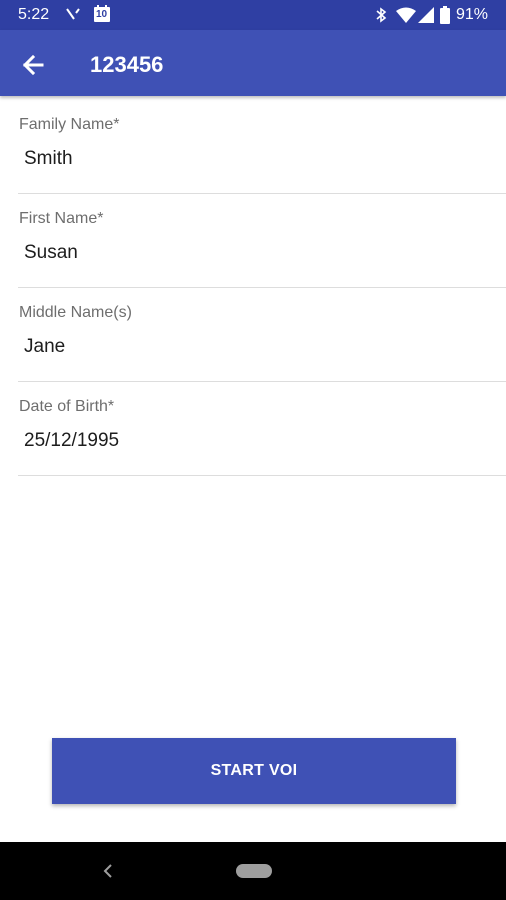 Image resolution: width=506 pixels, height=900 pixels. I want to click on bluetooth-icon, so click(381, 17).